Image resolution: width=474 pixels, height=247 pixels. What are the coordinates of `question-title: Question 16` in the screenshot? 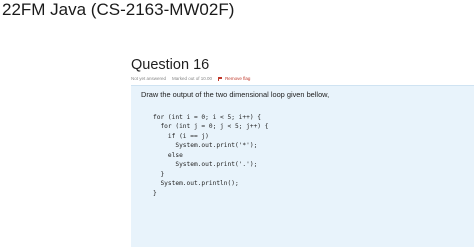 It's located at (170, 65).